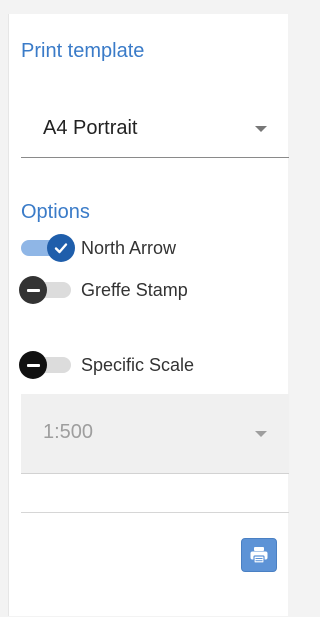 The height and width of the screenshot is (617, 320). I want to click on north-arrow-toggle: North Arrow, so click(151, 248).